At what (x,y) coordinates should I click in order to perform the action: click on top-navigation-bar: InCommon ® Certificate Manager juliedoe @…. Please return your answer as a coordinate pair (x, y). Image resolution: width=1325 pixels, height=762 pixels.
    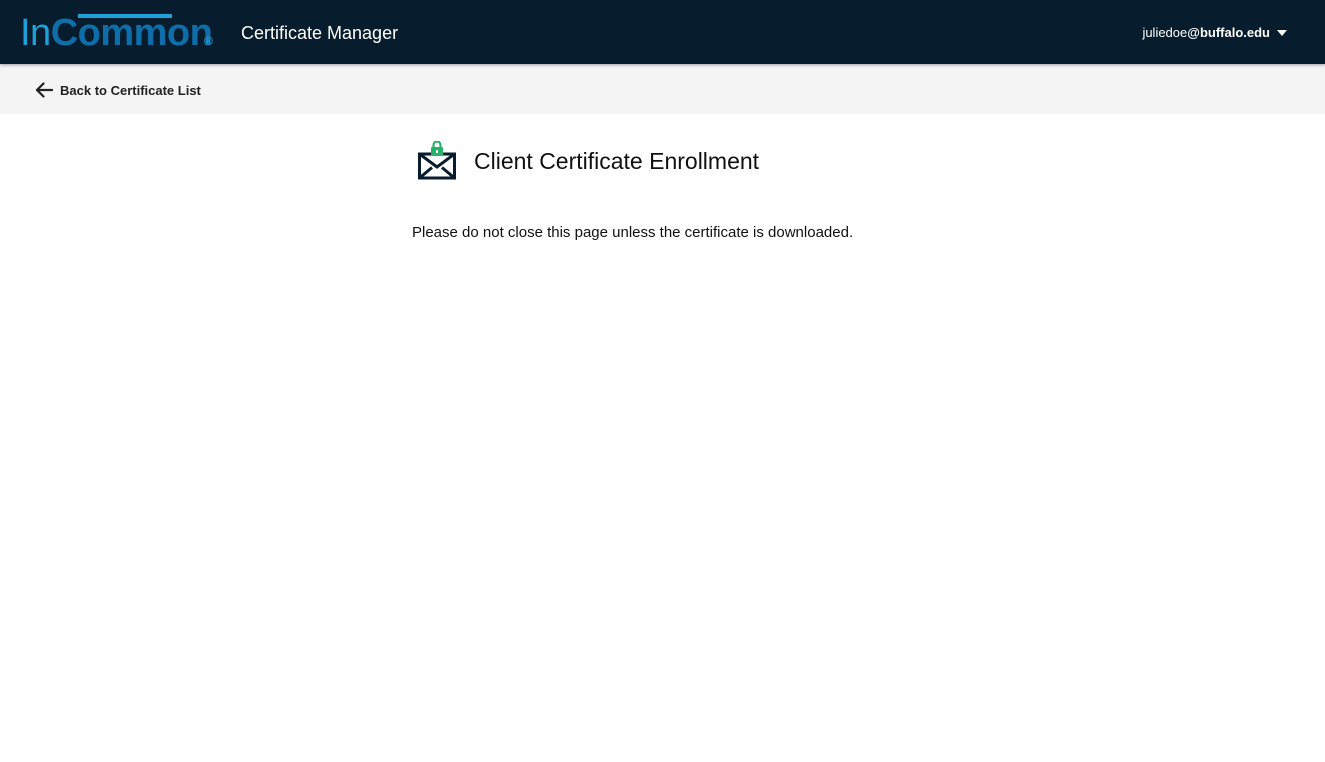
    Looking at the image, I should click on (662, 32).